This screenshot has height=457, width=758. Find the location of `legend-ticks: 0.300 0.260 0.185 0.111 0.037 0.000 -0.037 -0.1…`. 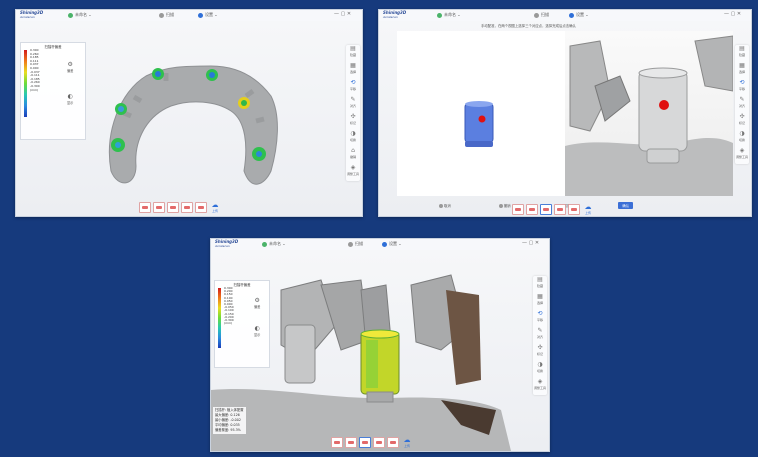

legend-ticks: 0.300 0.260 0.185 0.111 0.037 0.000 -0.037 -0.1… is located at coordinates (35, 70).